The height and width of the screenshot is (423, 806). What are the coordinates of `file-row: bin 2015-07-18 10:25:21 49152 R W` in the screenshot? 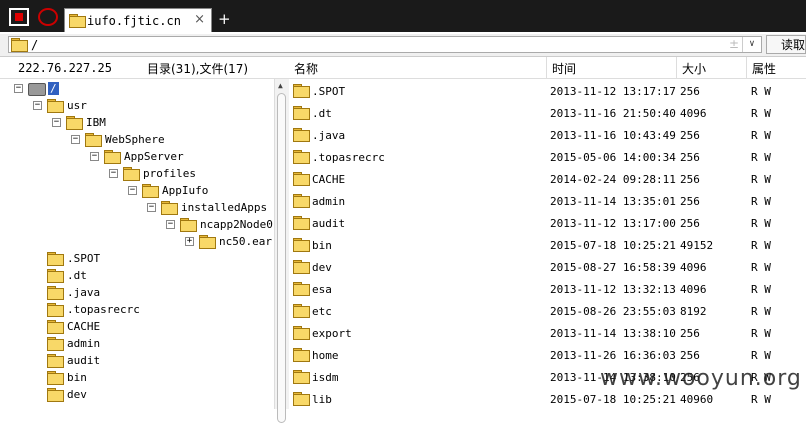 It's located at (547, 245).